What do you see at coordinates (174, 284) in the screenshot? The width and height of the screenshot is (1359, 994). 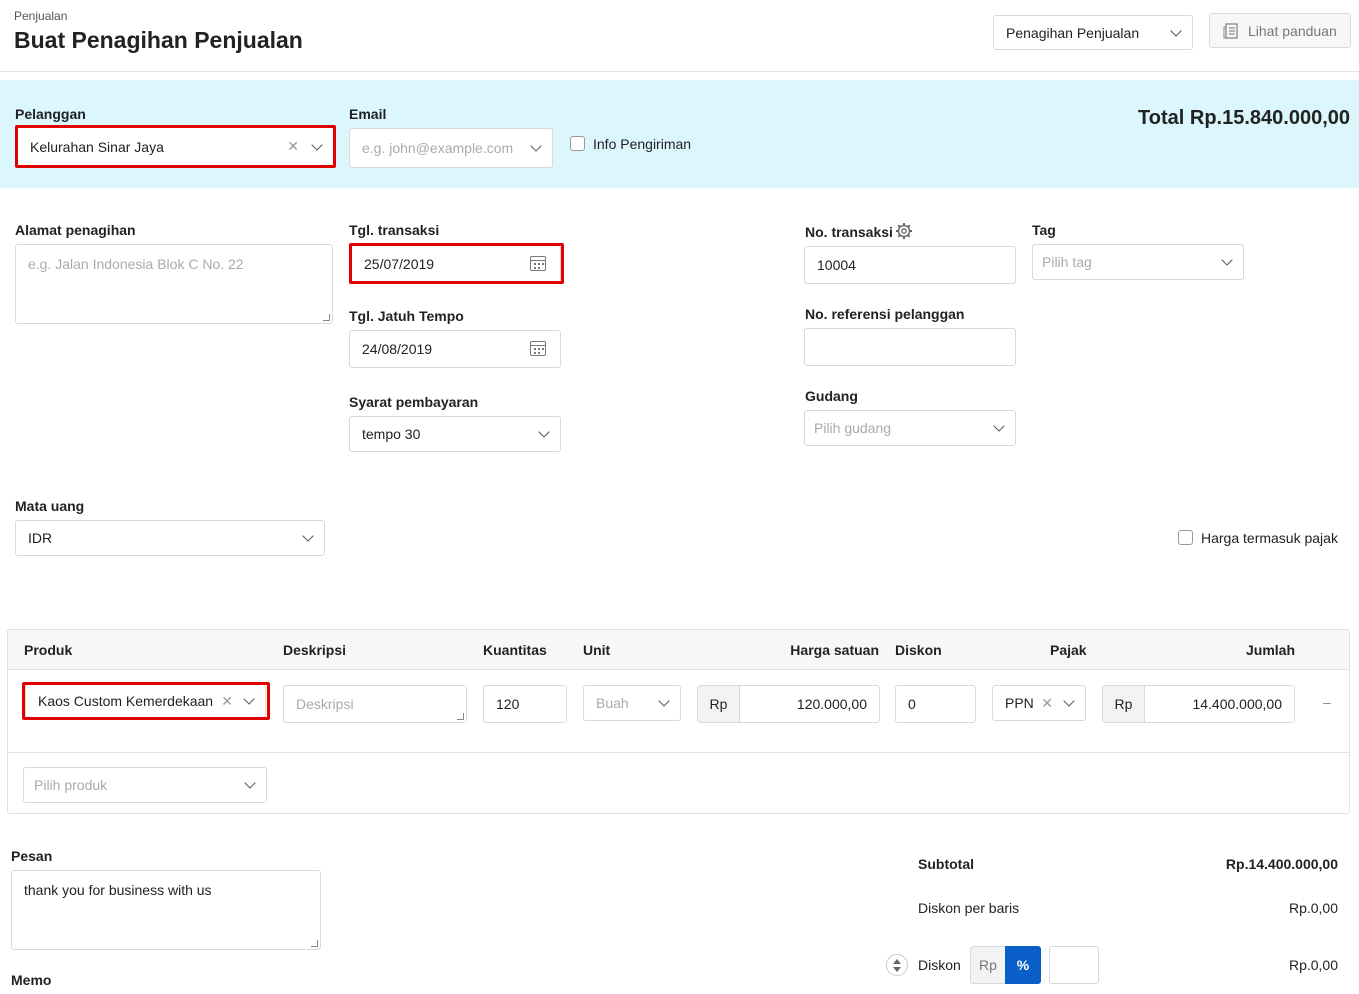 I see `billing-address-textarea: e.g. Jalan Indonesia Blok C No. 22` at bounding box center [174, 284].